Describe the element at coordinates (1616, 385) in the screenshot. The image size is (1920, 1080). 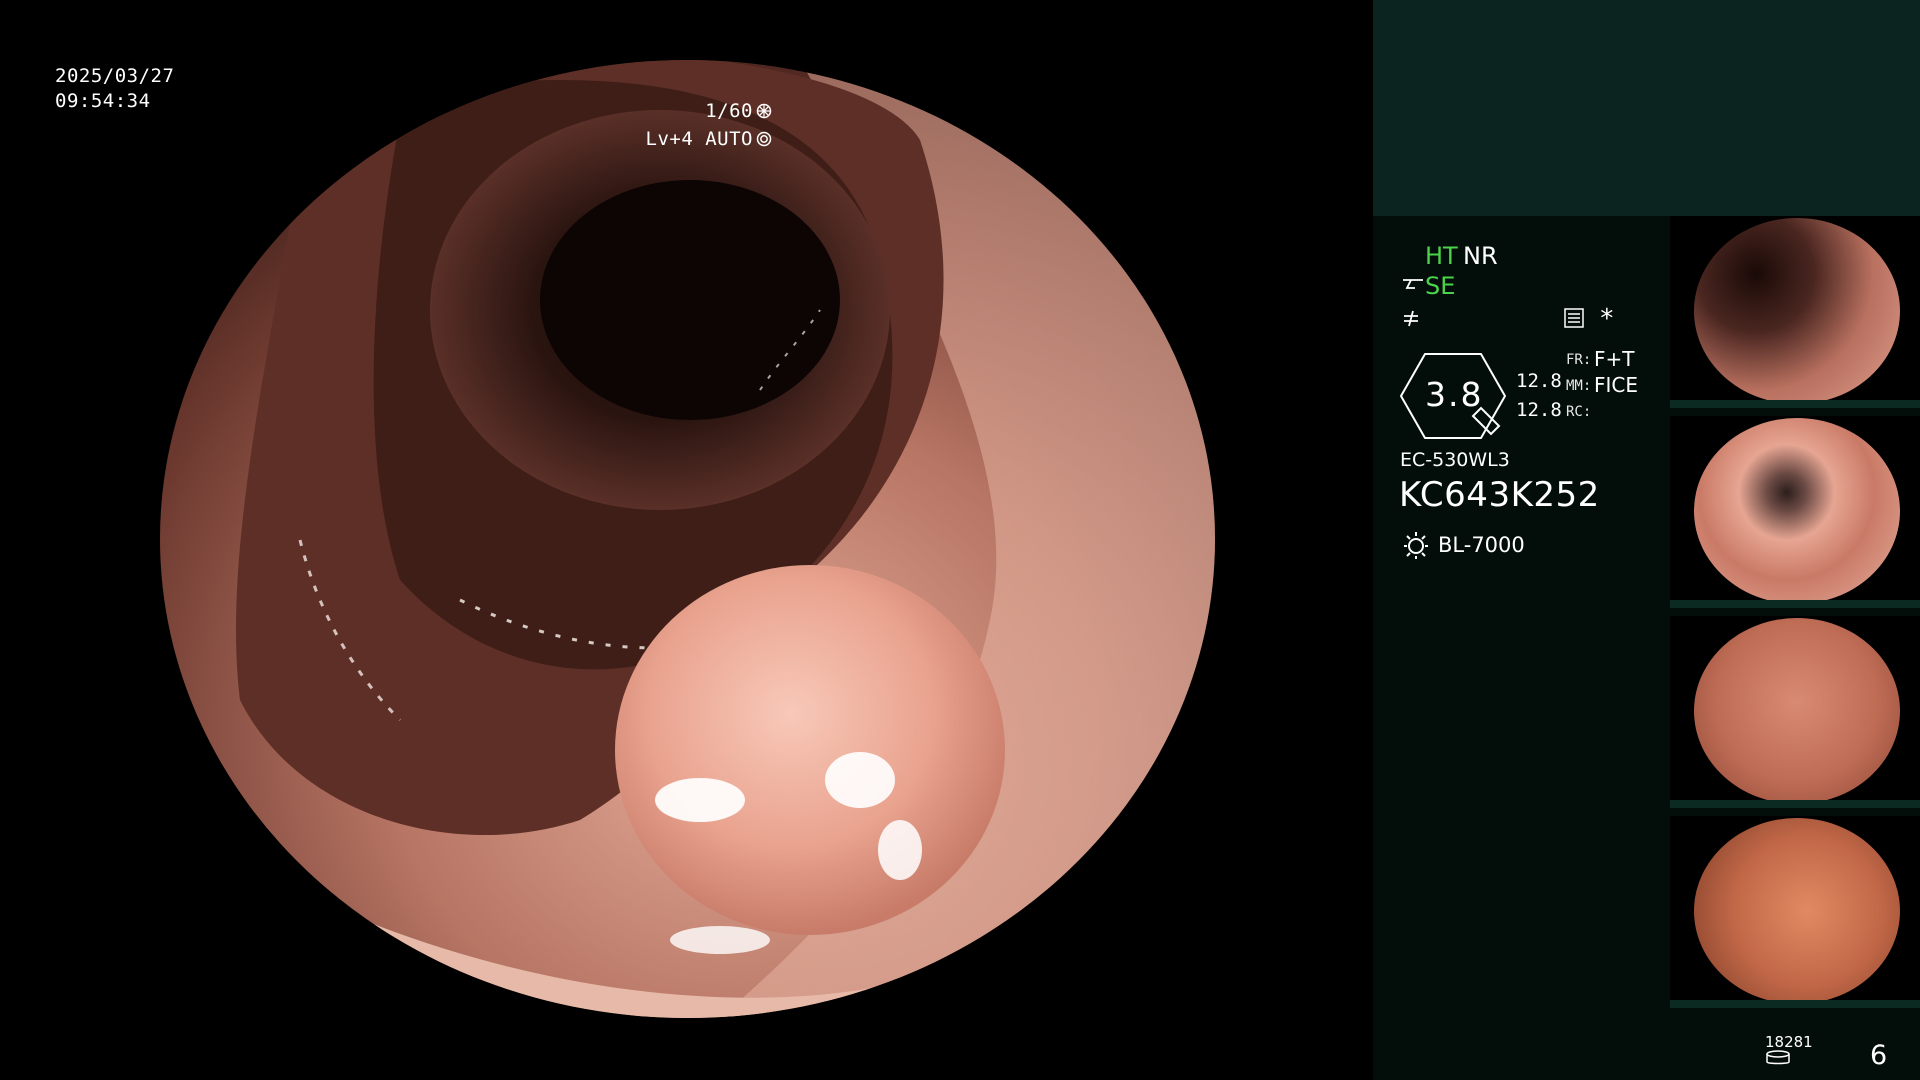
I see `mm-value: FICE` at that location.